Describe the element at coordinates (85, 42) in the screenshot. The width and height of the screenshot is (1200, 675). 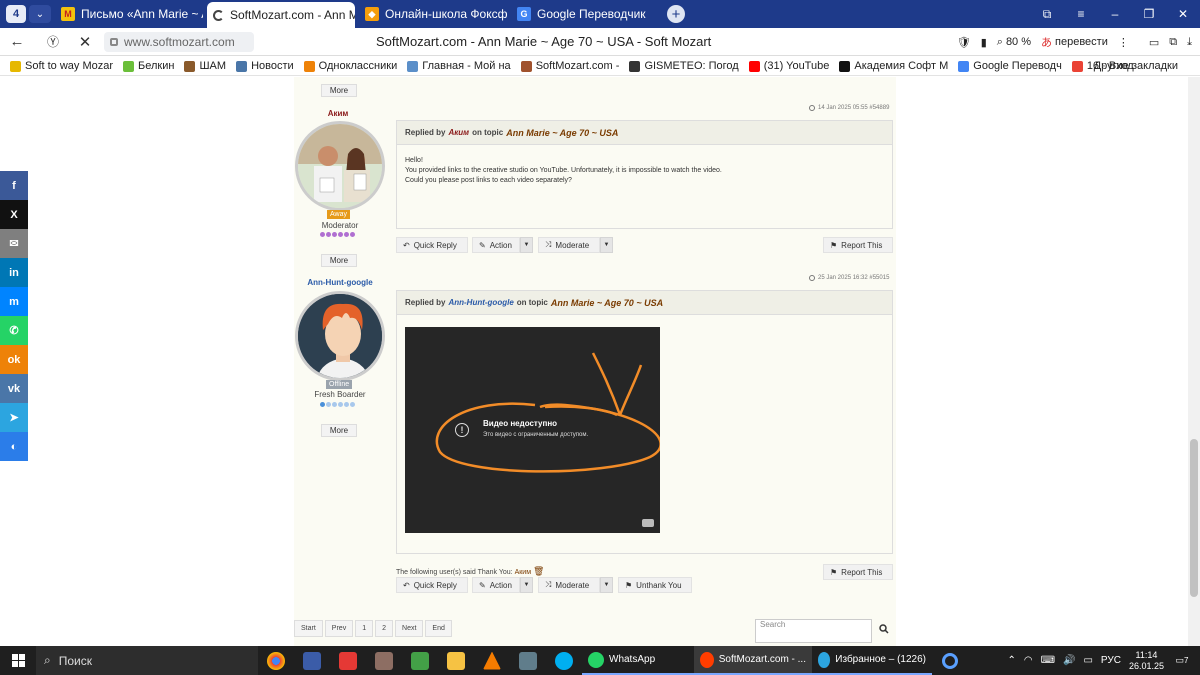
I see `stop-loading-icon: ✕` at that location.